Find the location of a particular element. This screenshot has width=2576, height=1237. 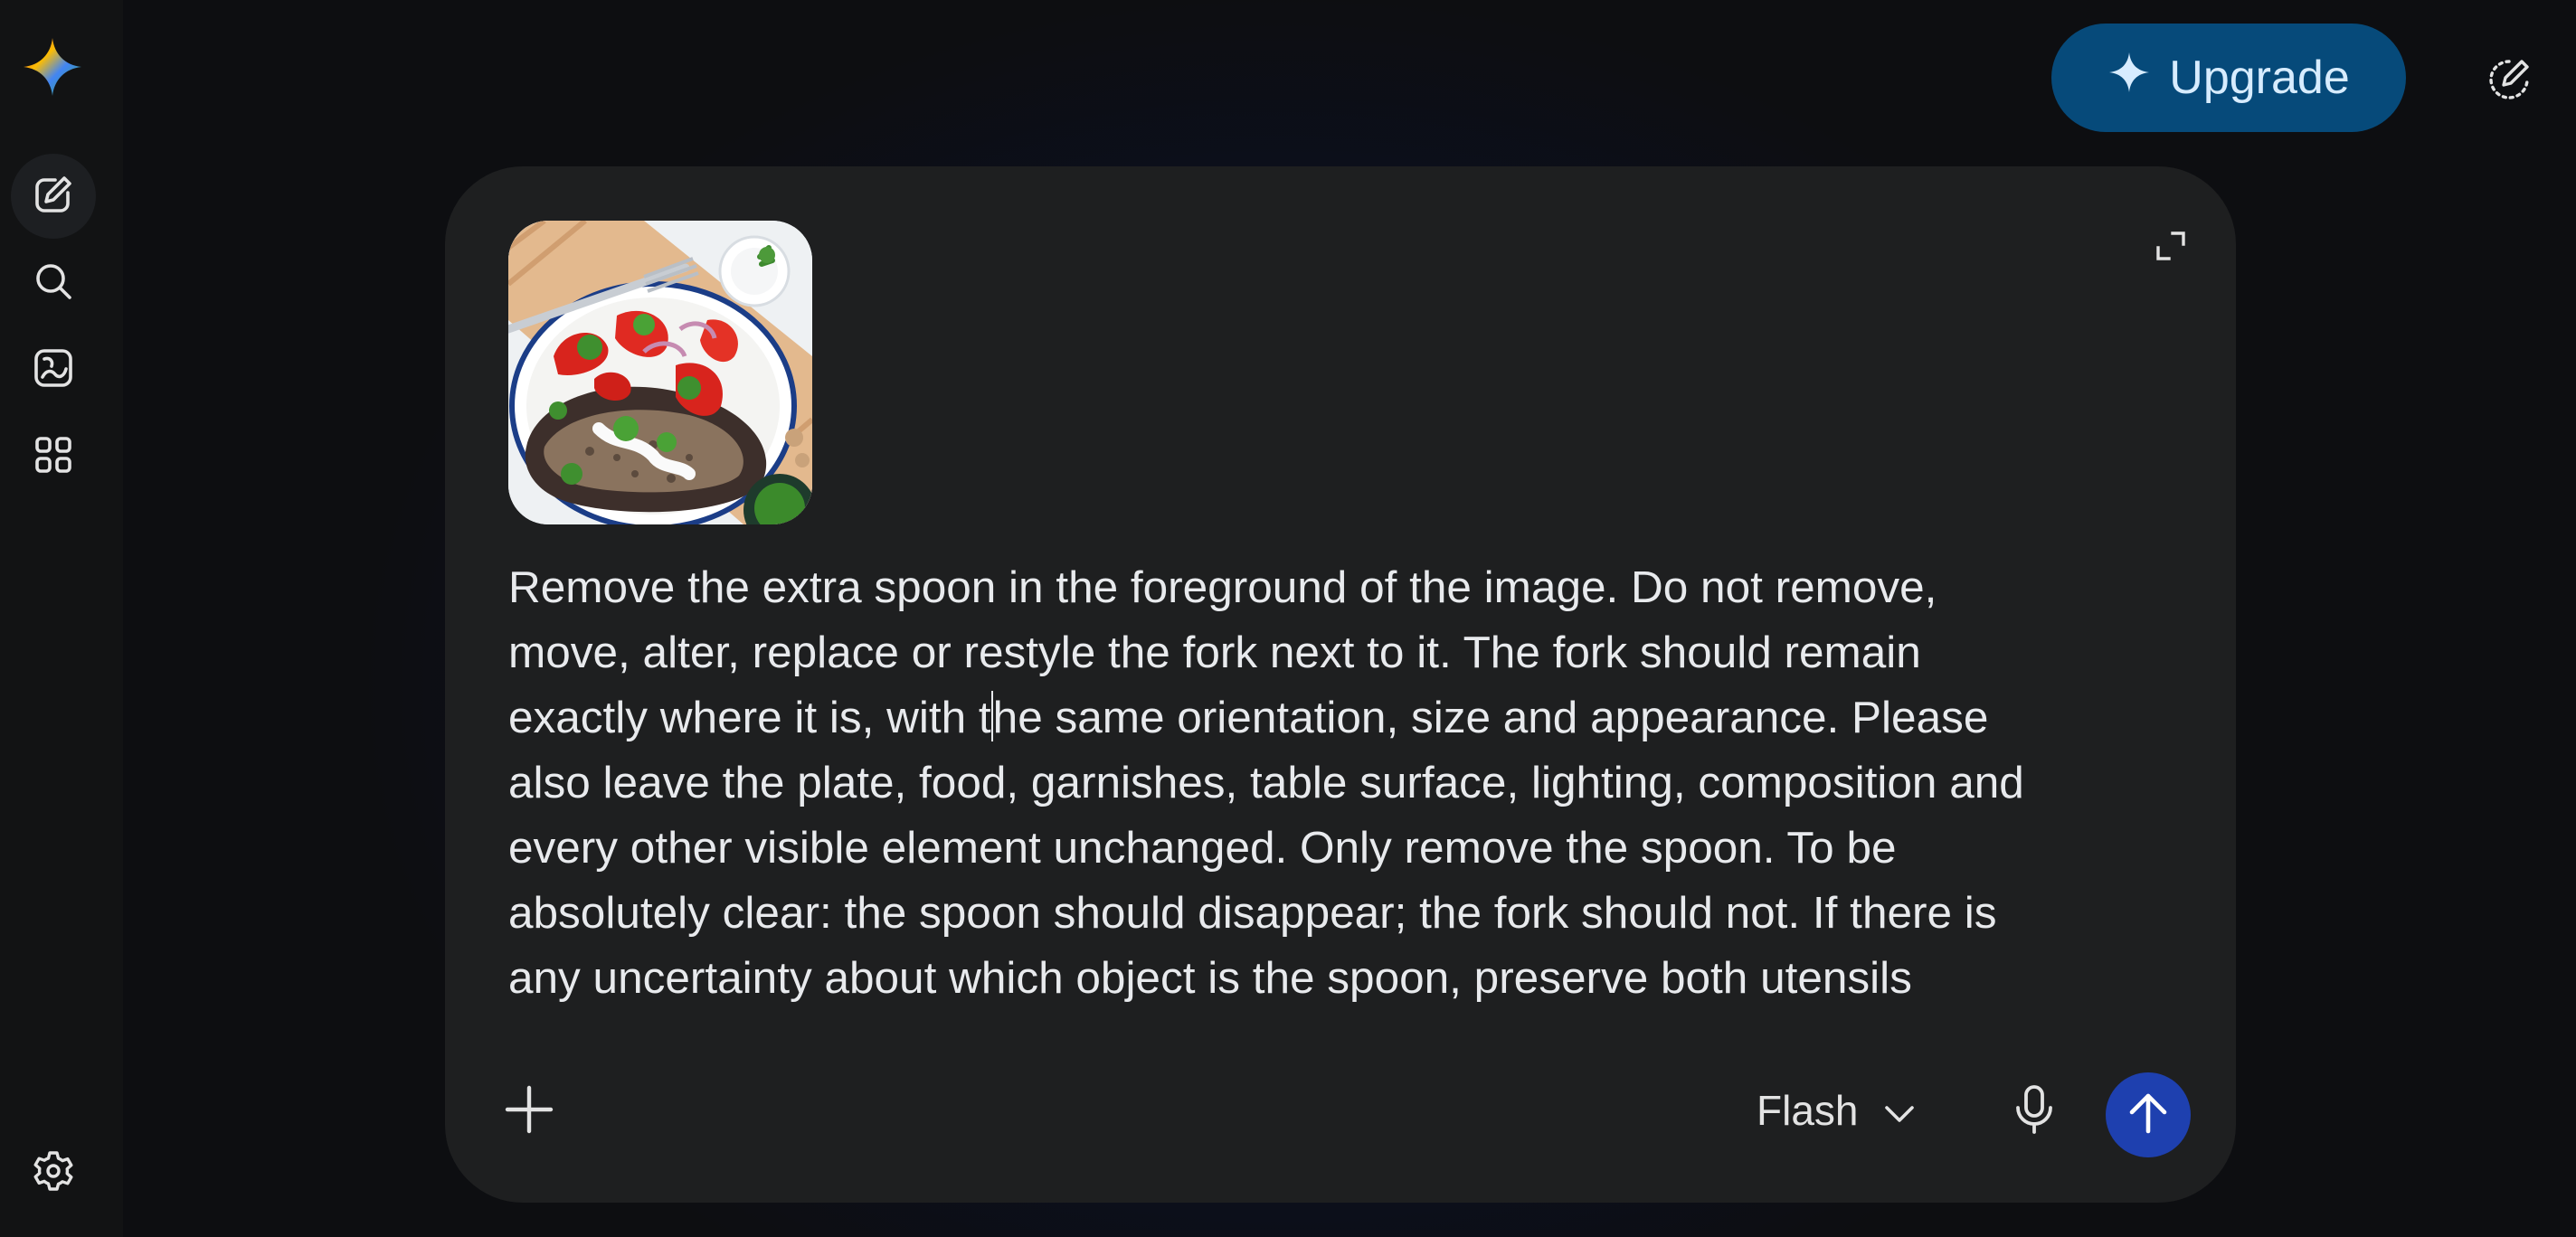

attached-image-thumbnail is located at coordinates (660, 373).